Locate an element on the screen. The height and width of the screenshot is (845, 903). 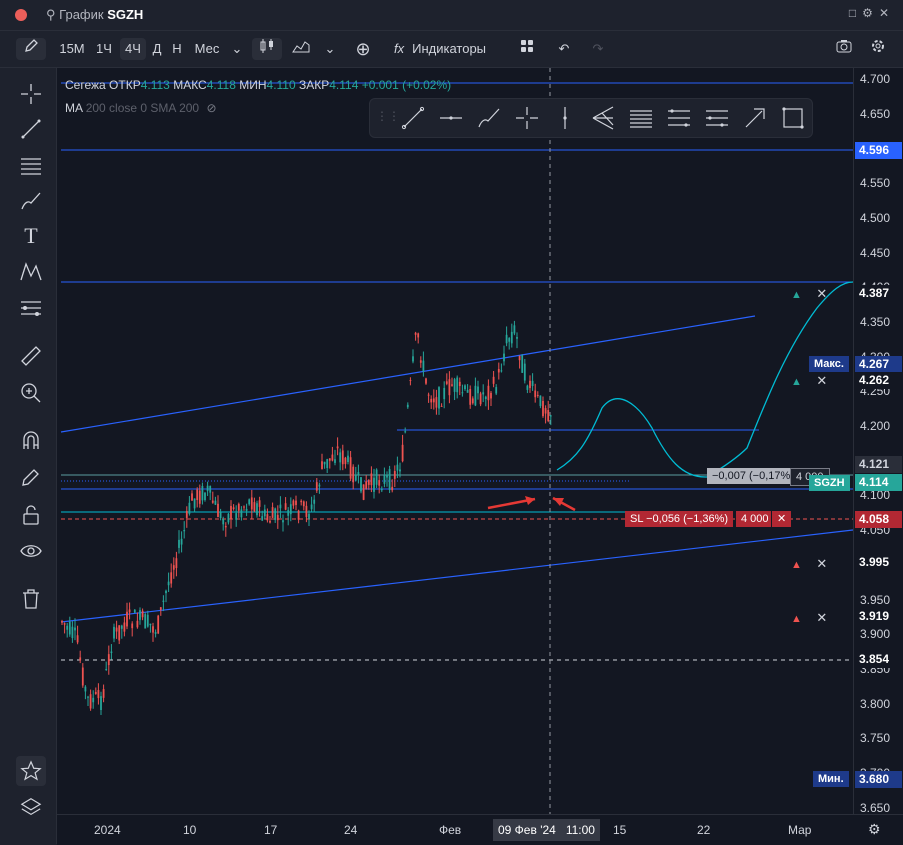
pattern-tool is located at coordinates (31, 272).